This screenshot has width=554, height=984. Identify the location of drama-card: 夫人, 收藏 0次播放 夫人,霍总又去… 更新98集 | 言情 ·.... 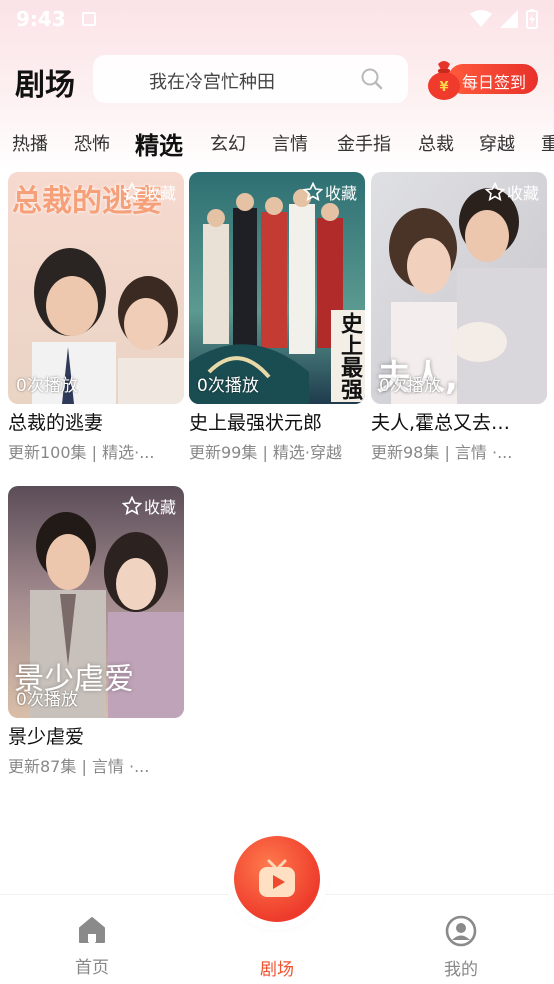
(459, 317).